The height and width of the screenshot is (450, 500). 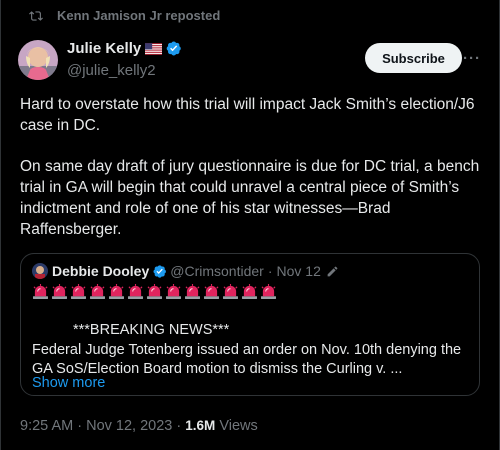 What do you see at coordinates (298, 271) in the screenshot?
I see `quoted-date: Nov 12` at bounding box center [298, 271].